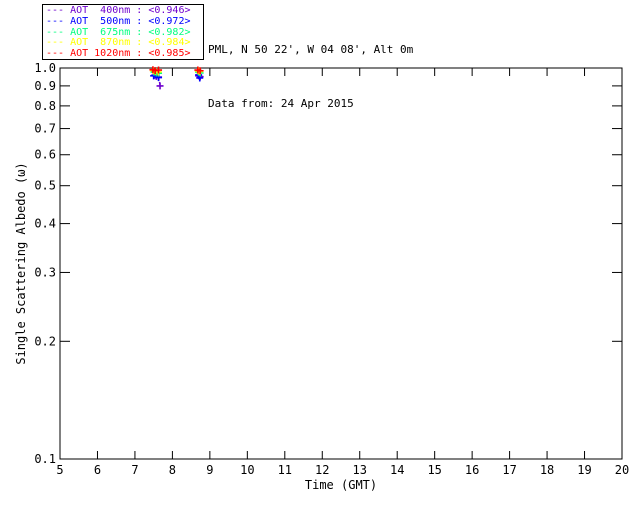 Image resolution: width=640 pixels, height=512 pixels. I want to click on data-point-marker, so click(160, 86).